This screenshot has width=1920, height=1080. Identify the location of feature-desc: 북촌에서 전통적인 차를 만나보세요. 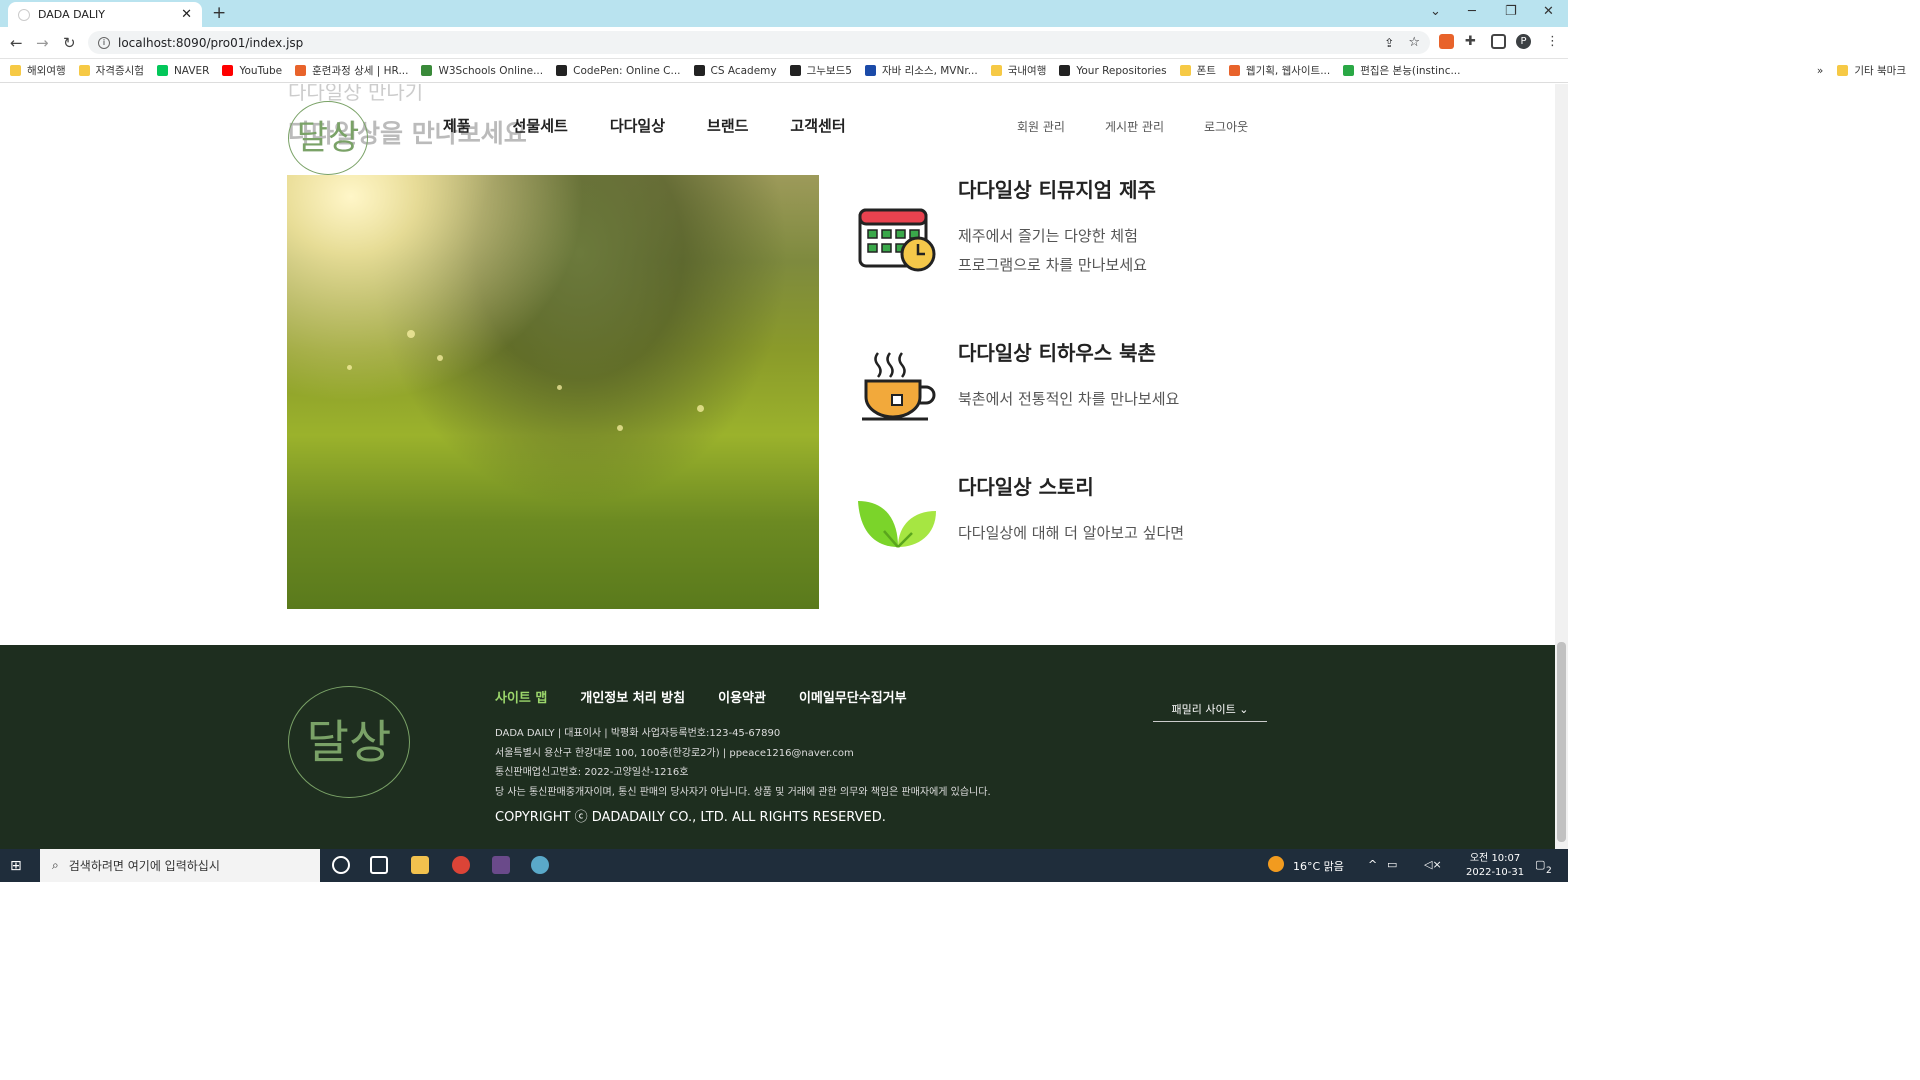
(1068, 399).